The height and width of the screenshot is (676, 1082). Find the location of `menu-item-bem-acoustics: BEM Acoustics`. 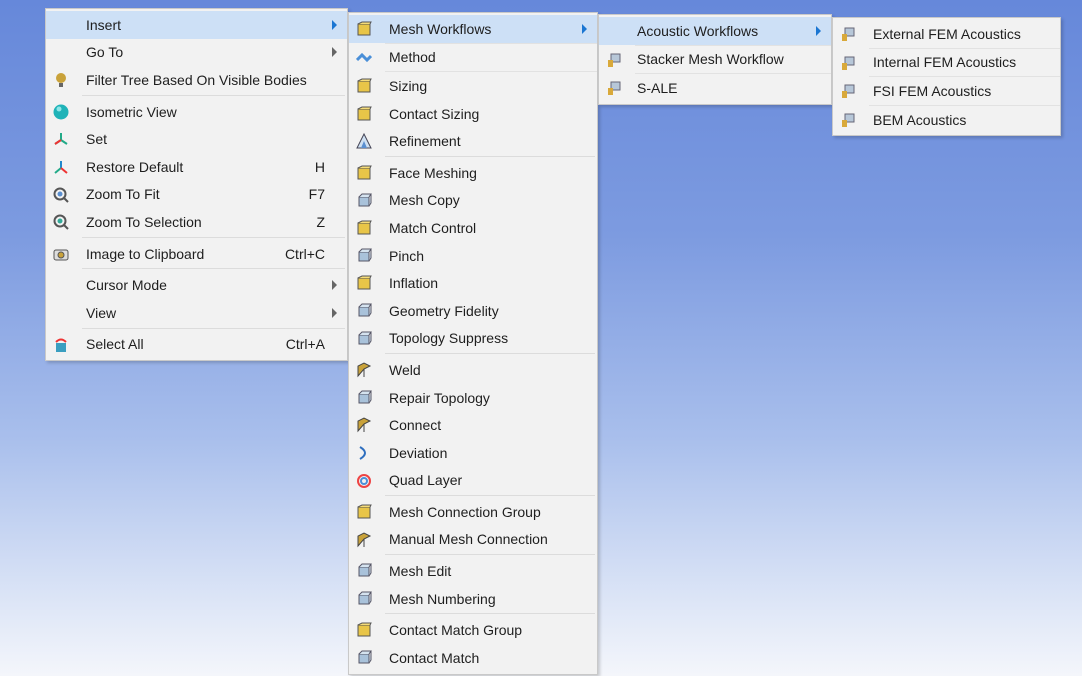

menu-item-bem-acoustics: BEM Acoustics is located at coordinates (946, 120).